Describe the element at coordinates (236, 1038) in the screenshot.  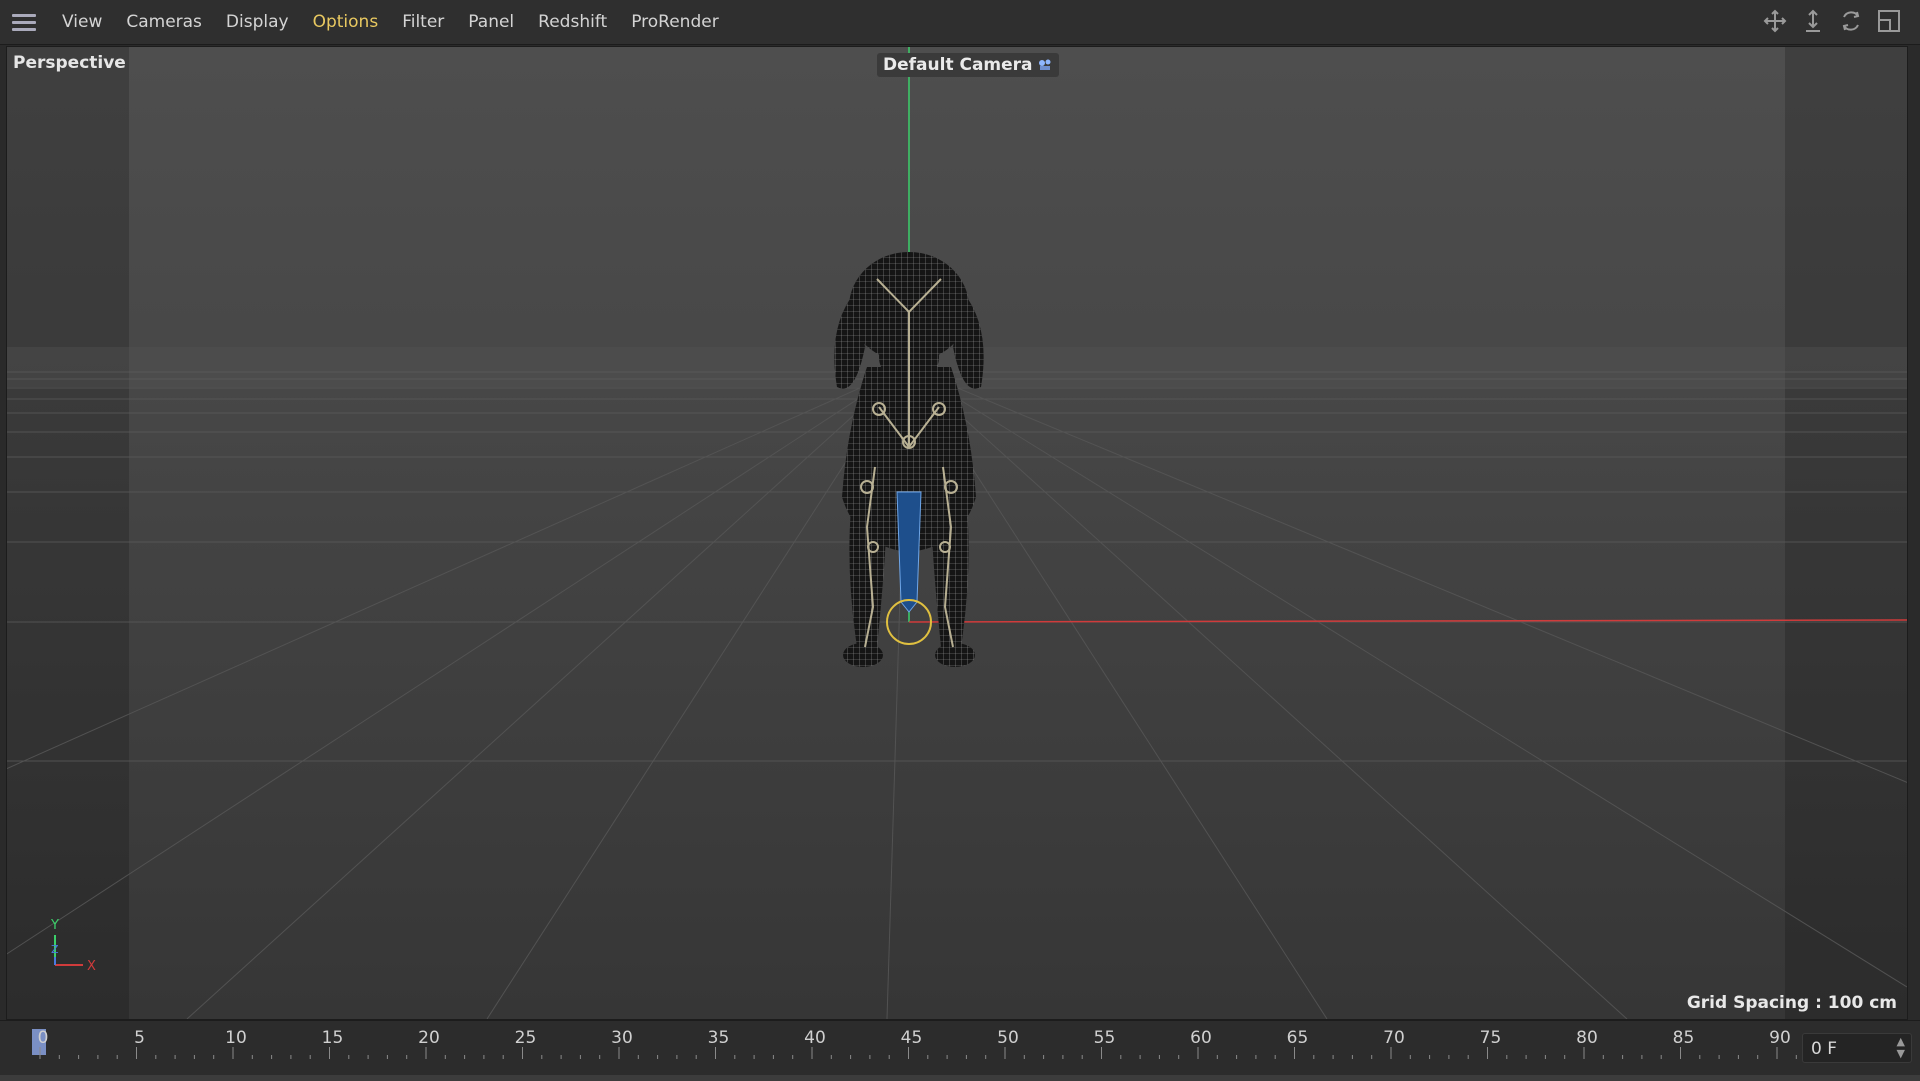
I see `tick-label: 10` at that location.